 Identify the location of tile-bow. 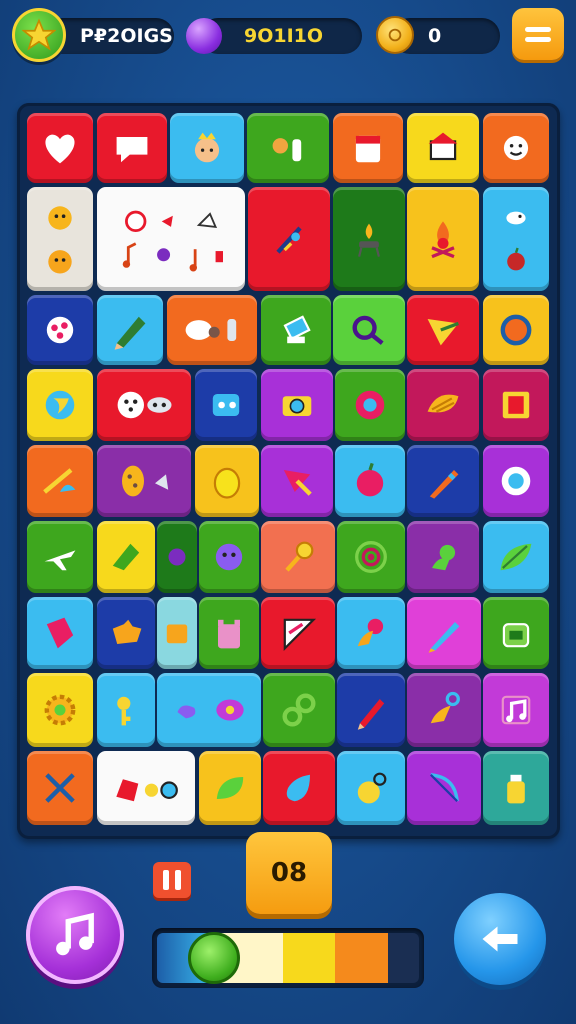
(444, 788).